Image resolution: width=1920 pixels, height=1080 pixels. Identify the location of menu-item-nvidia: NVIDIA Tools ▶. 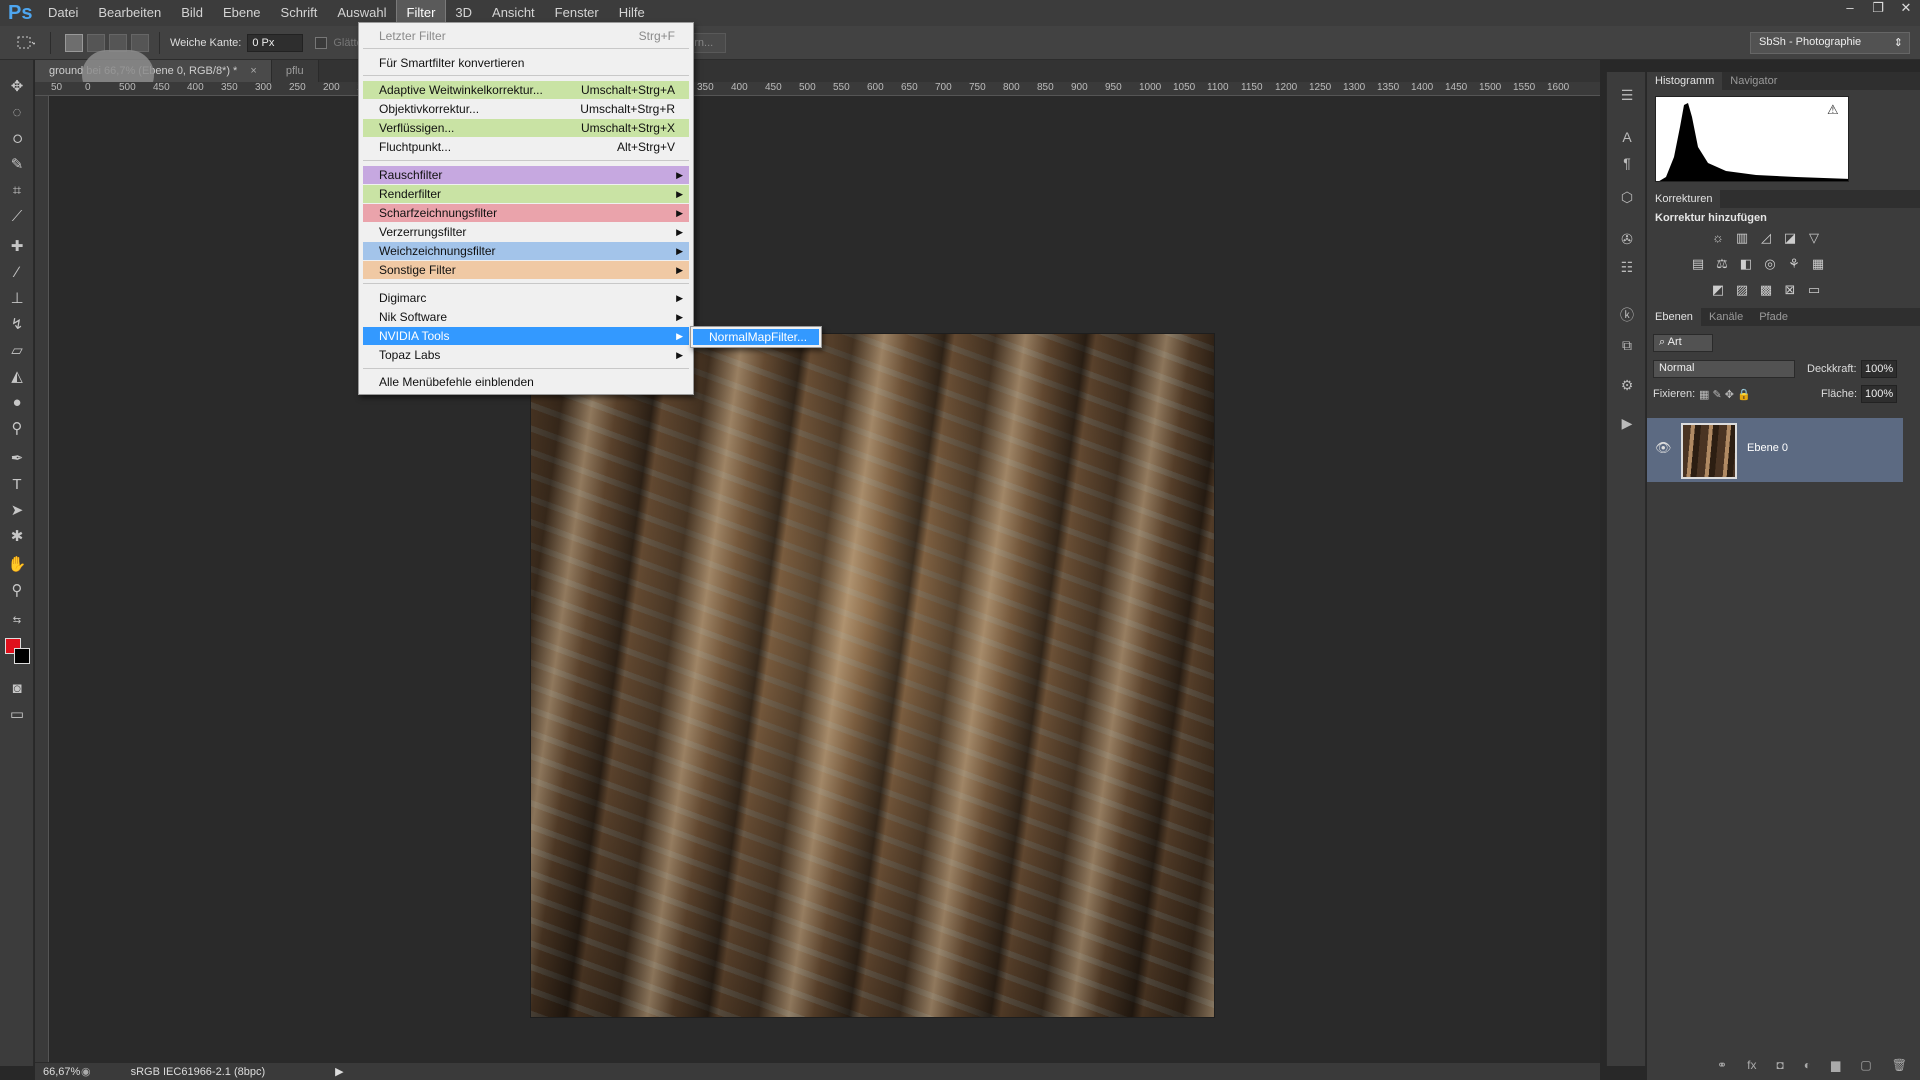
(526, 336).